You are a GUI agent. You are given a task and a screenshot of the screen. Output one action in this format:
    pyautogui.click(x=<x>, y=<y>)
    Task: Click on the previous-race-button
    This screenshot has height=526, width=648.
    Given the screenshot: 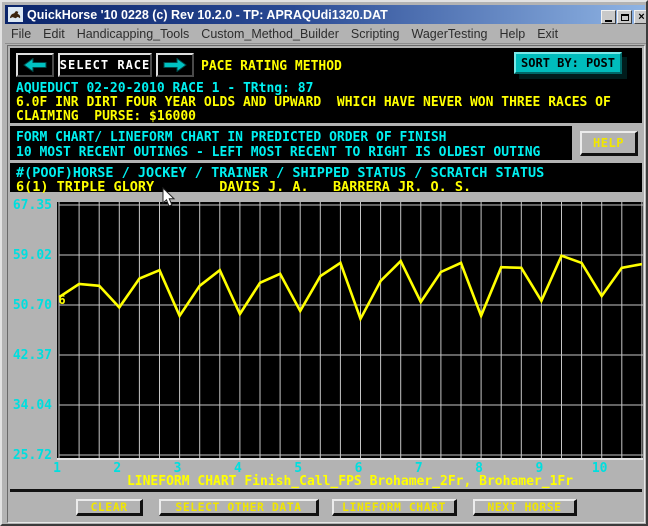 What is the action you would take?
    pyautogui.click(x=35, y=65)
    